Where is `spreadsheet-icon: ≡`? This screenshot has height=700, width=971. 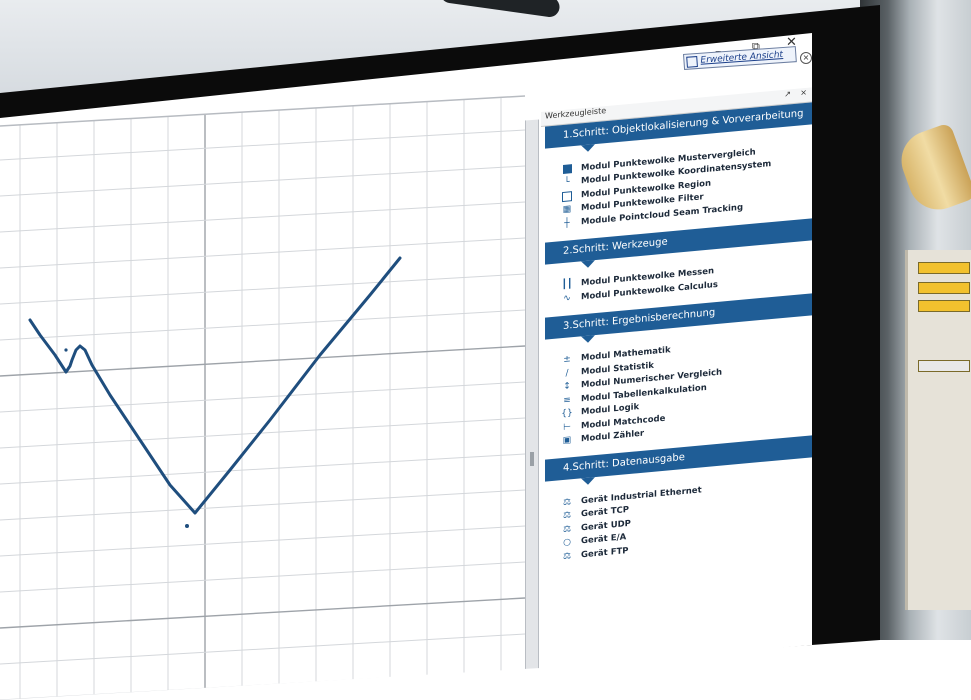 spreadsheet-icon: ≡ is located at coordinates (567, 400).